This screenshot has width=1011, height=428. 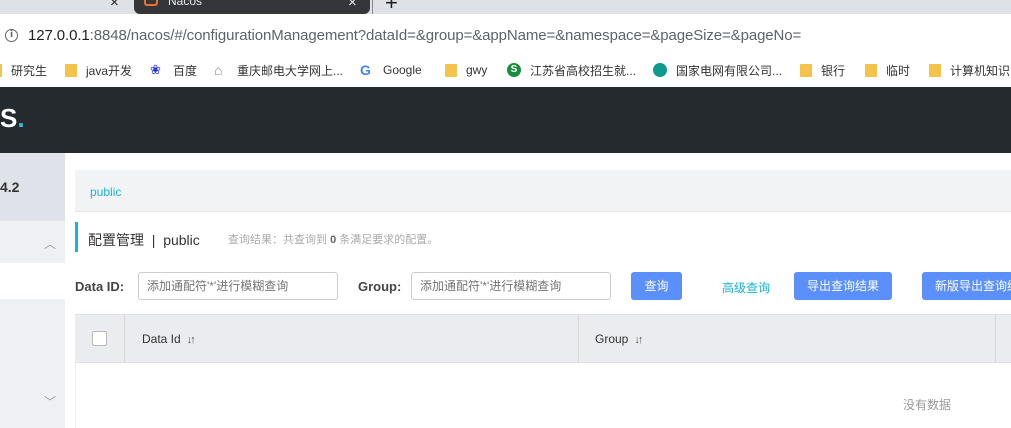 I want to click on bookmark-java: java开发, so click(x=98, y=70).